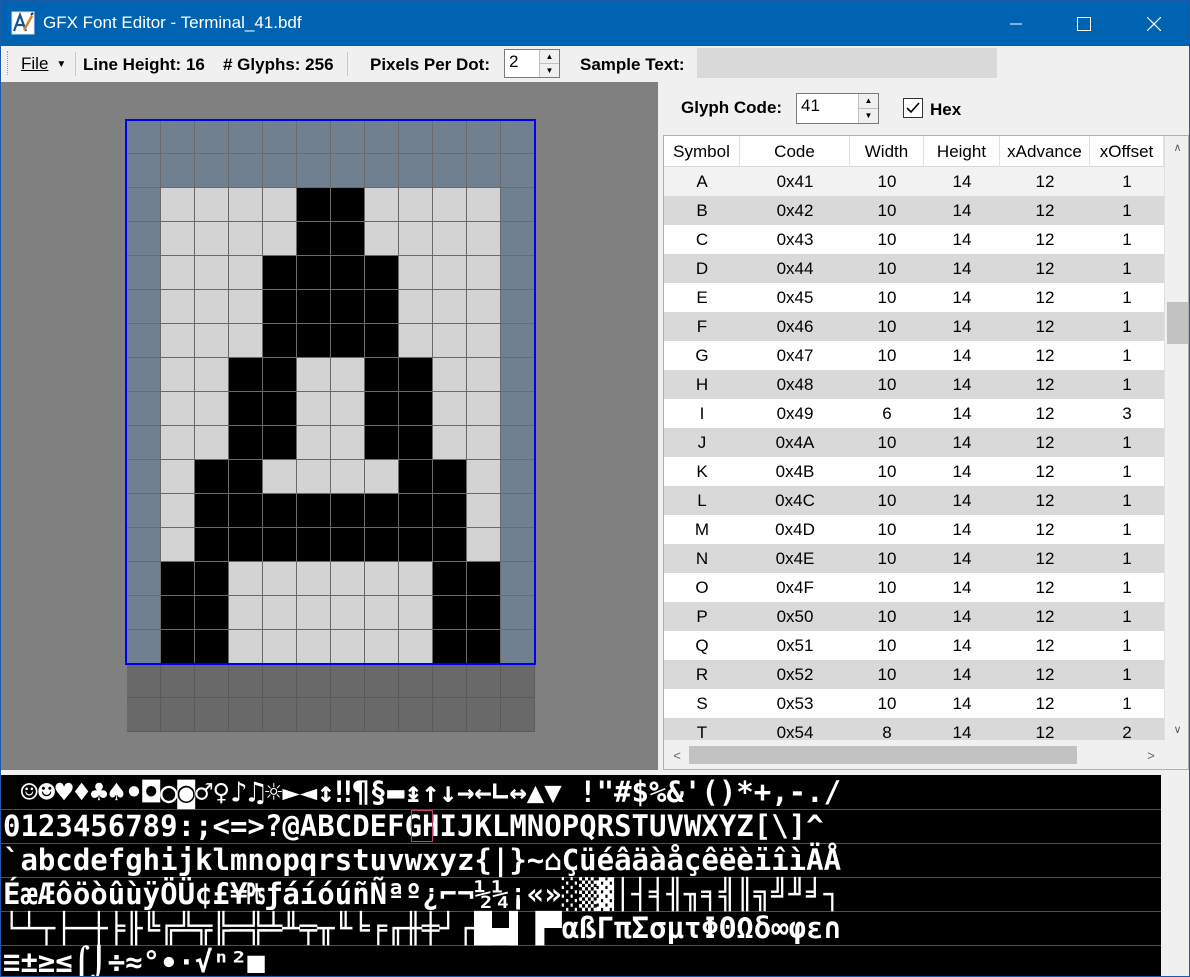 This screenshot has height=977, width=1190. I want to click on table-row: G 0x47 10 14 12 1, so click(914, 355).